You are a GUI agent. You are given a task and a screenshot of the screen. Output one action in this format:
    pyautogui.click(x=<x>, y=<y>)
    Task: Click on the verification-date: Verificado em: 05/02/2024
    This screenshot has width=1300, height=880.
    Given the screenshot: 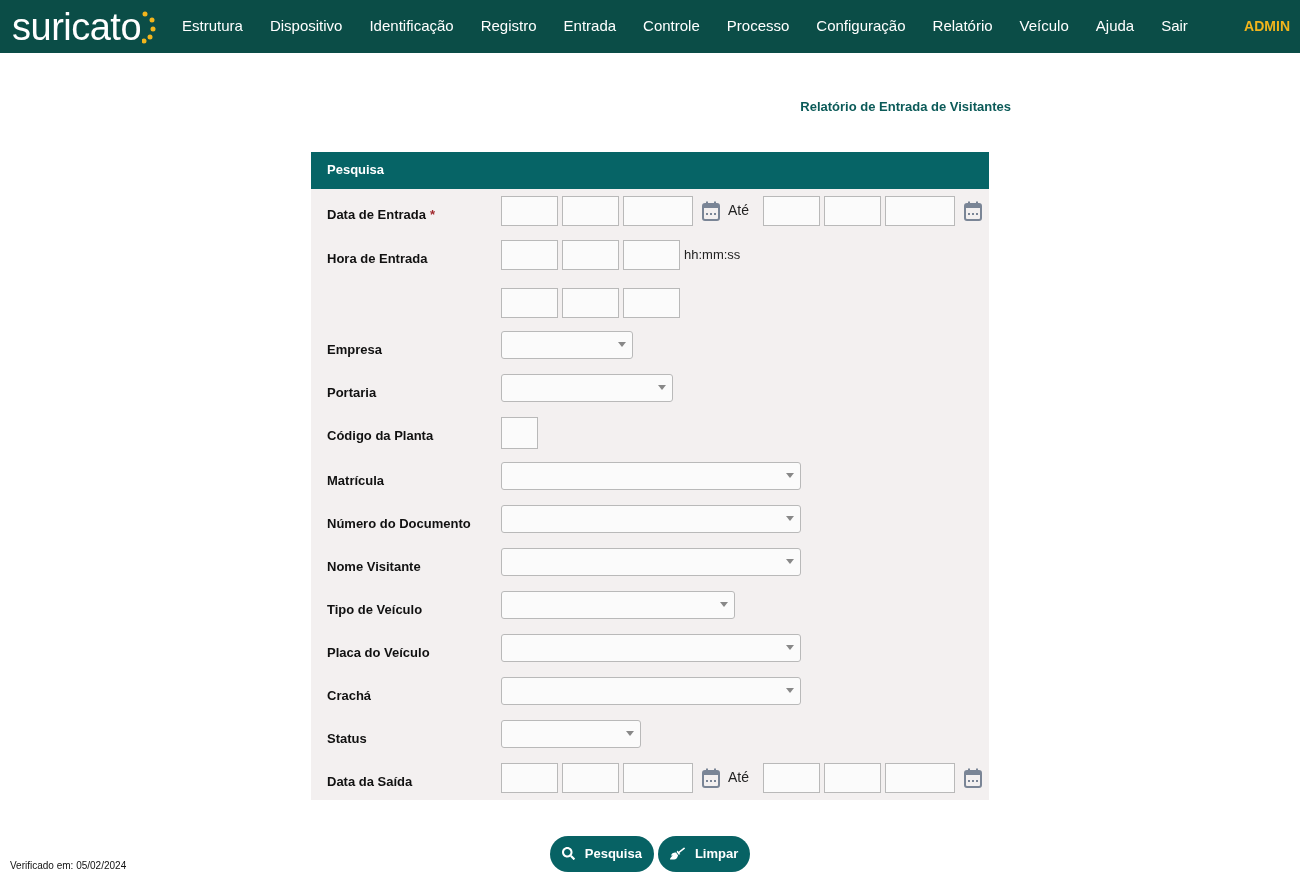 What is the action you would take?
    pyautogui.click(x=68, y=866)
    